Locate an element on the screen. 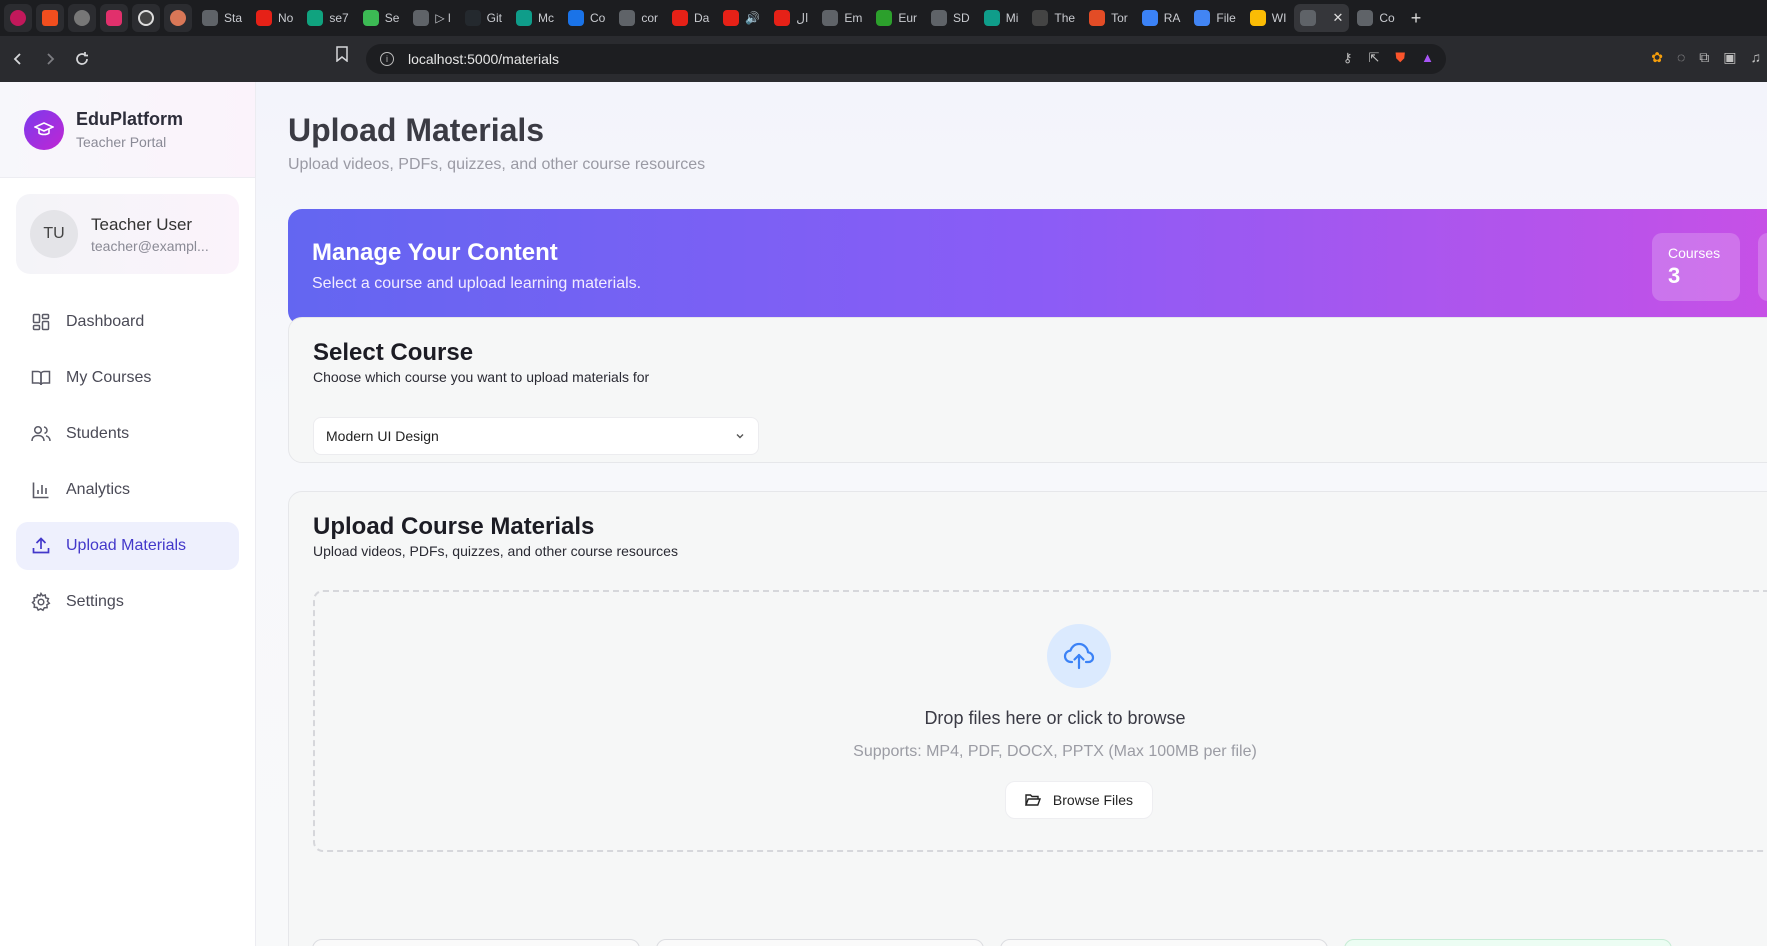 Image resolution: width=1767 pixels, height=946 pixels. extension-icon: ◌ is located at coordinates (1681, 57).